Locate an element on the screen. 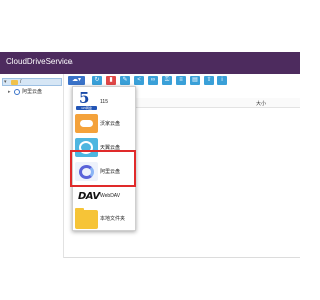 This screenshot has height=300, width=320. view-button: ▤ is located at coordinates (195, 80).